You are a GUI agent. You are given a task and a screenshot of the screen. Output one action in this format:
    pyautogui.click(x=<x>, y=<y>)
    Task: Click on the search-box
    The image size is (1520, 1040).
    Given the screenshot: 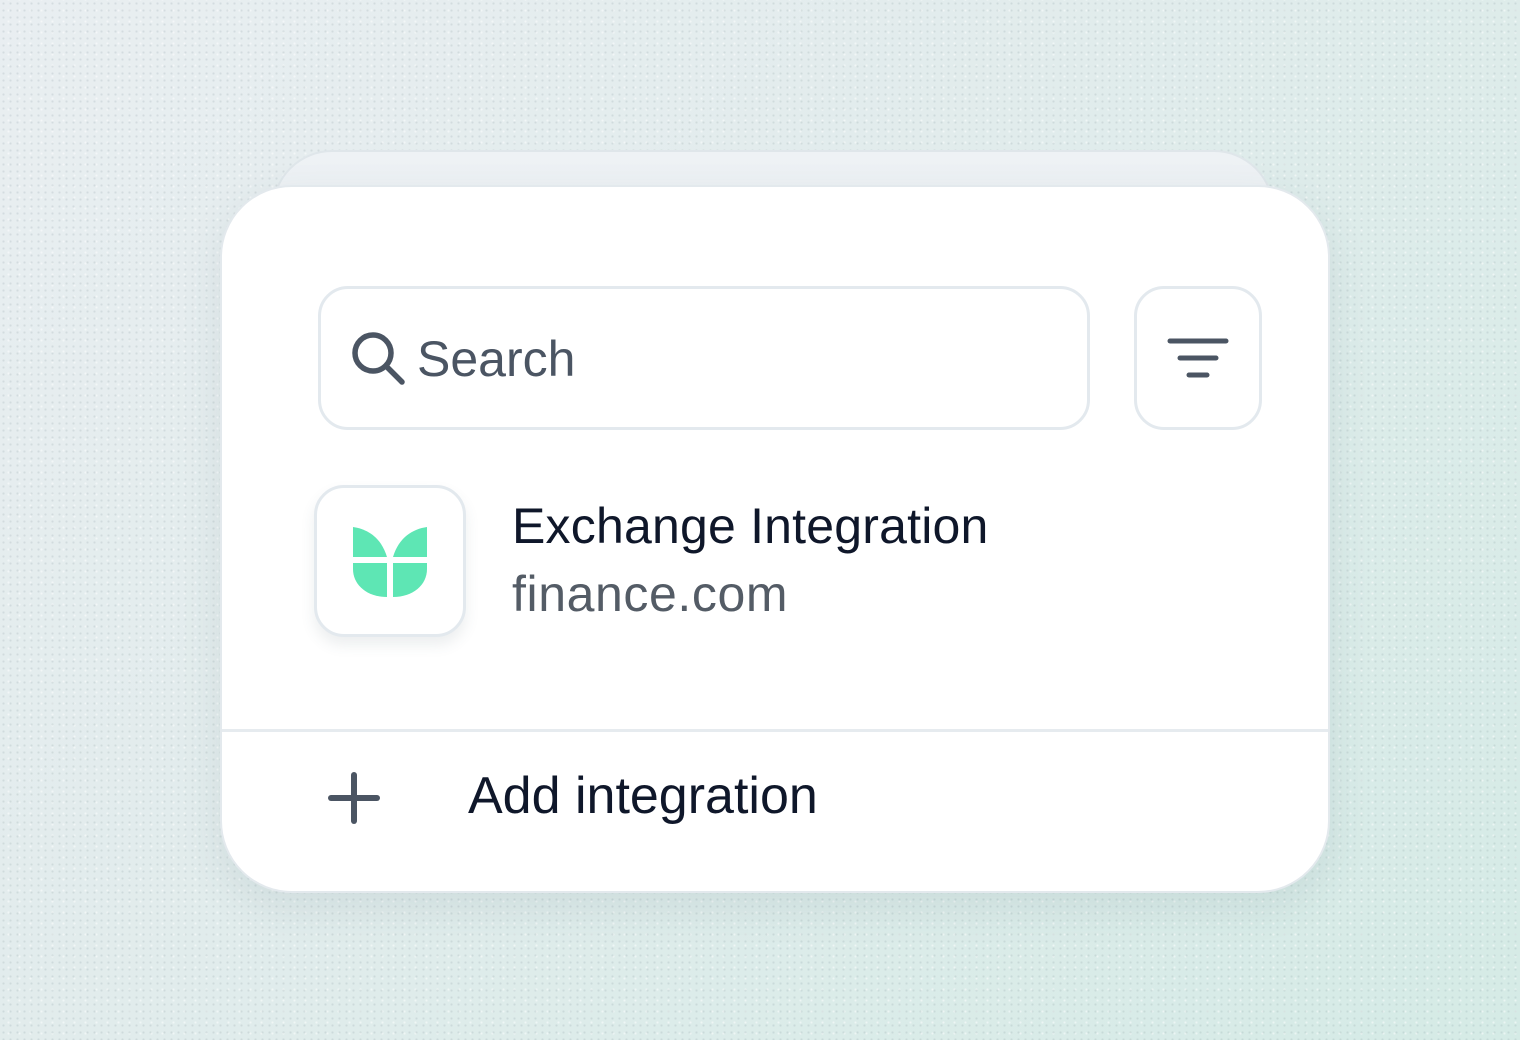 What is the action you would take?
    pyautogui.click(x=704, y=358)
    